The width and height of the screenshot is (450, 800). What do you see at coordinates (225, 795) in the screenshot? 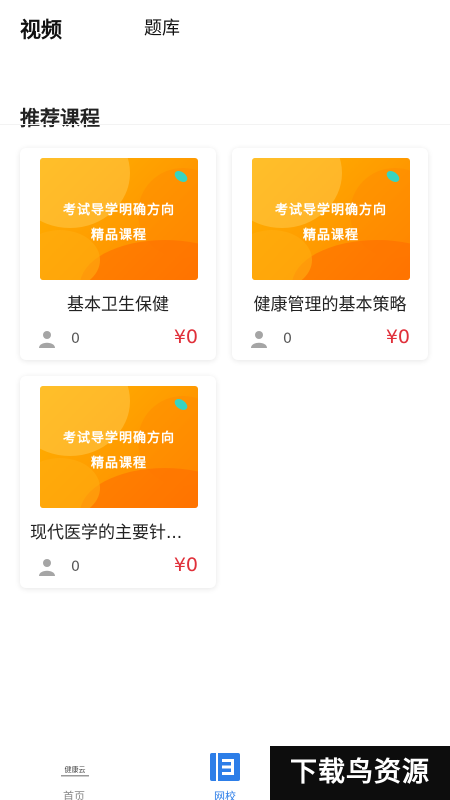
I see `nav-school-label: 网校` at bounding box center [225, 795].